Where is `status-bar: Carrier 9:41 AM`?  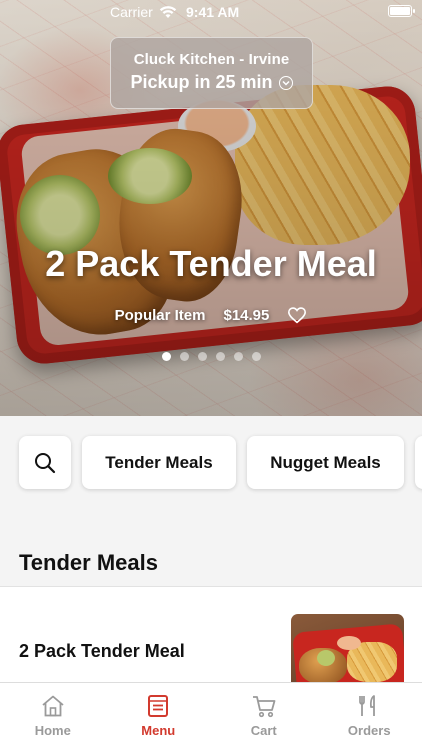
status-bar: Carrier 9:41 AM is located at coordinates (211, 12).